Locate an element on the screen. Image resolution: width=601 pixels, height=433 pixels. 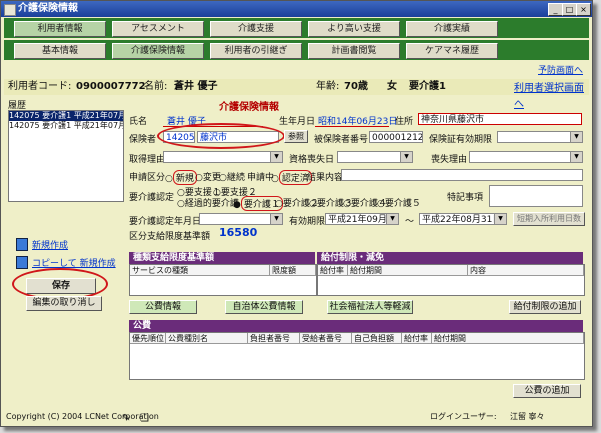
column-header: 受給者番号 is located at coordinates (326, 338).